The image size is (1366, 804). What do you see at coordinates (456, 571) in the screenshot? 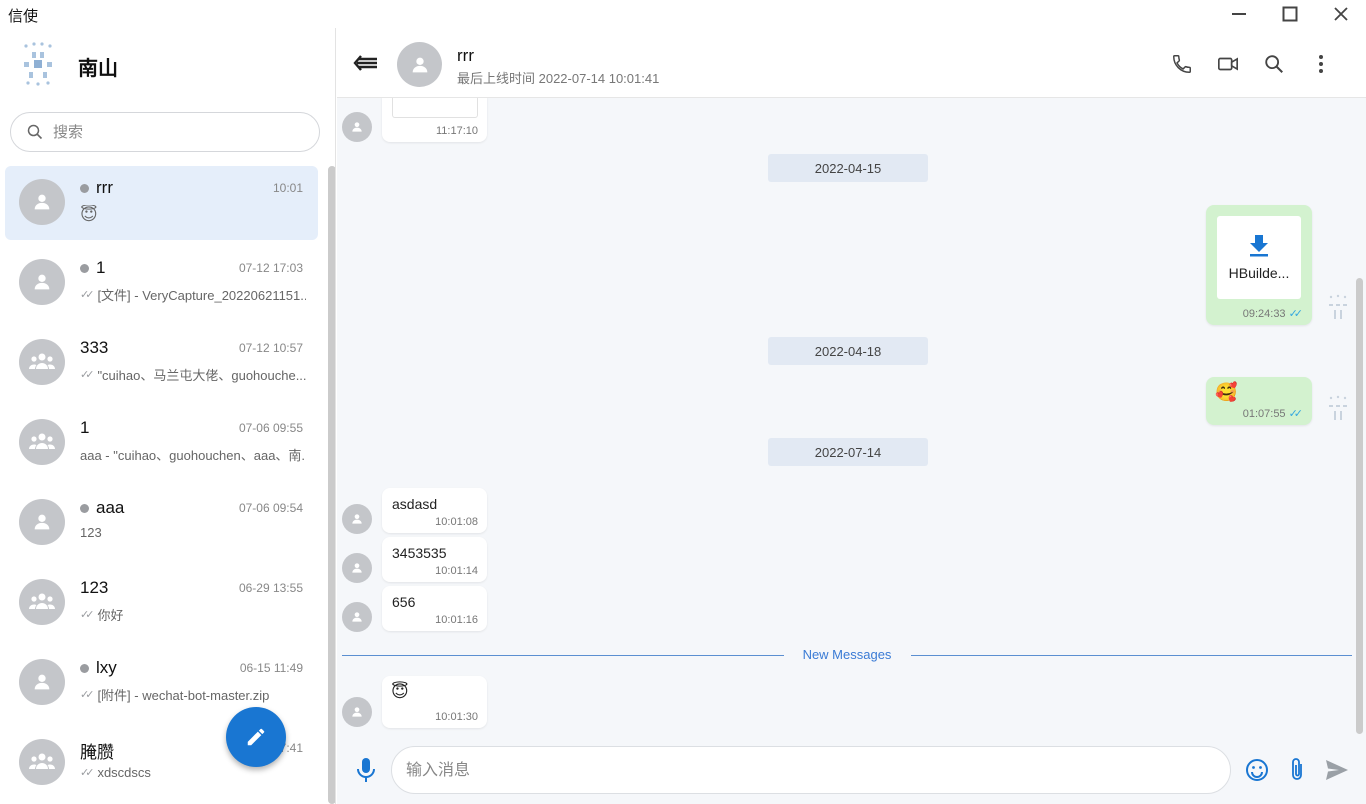
I see `message-time: 10:01:14` at bounding box center [456, 571].